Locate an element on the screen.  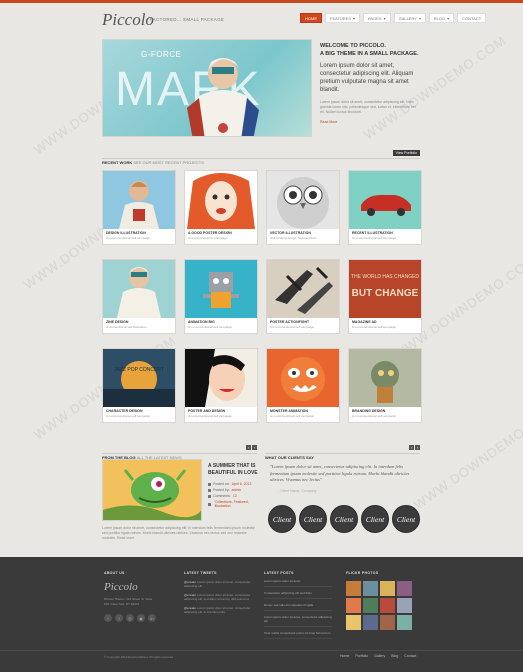
linkedin-icon: in is located at coordinates (152, 618).